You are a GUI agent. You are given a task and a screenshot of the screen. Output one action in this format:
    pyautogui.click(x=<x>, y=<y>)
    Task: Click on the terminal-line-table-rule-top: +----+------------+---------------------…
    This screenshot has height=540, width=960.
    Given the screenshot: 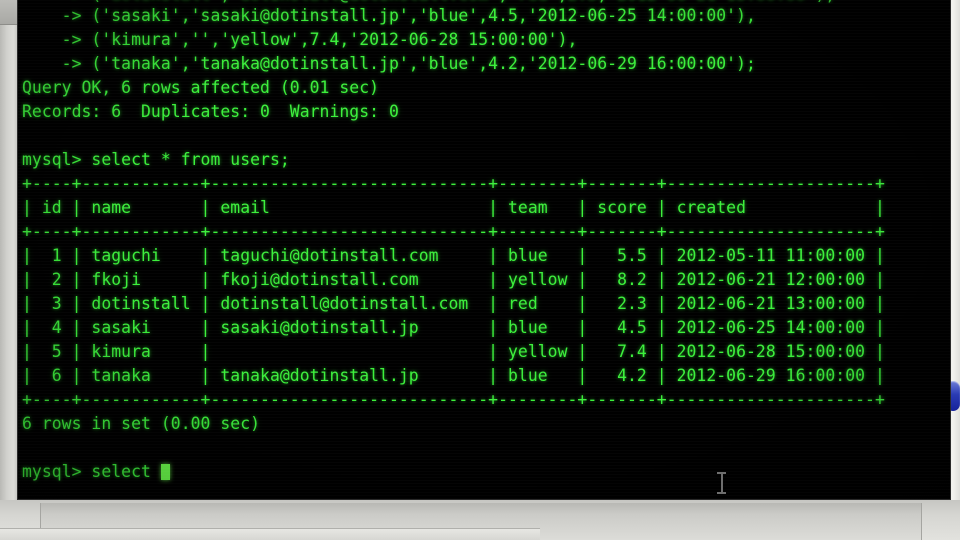 What is the action you would take?
    pyautogui.click(x=453, y=183)
    